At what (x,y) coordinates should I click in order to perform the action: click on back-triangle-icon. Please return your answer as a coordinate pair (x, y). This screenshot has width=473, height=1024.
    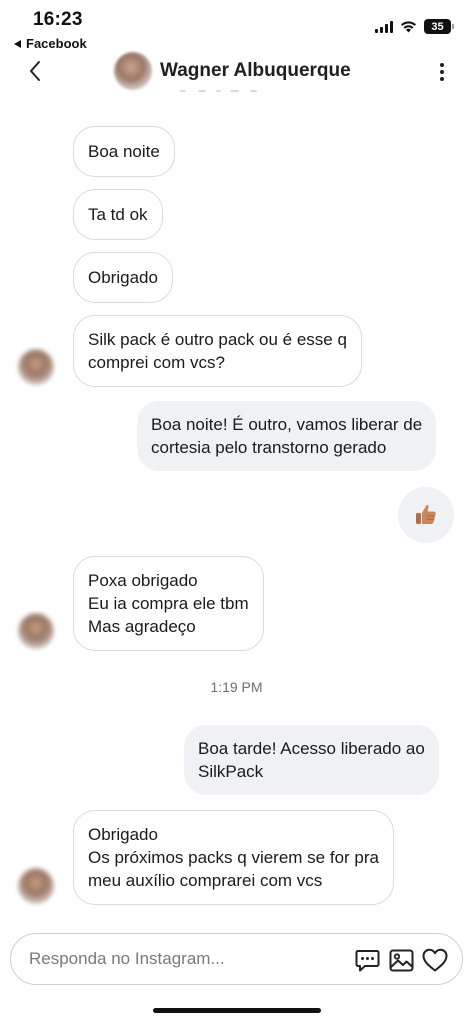
    Looking at the image, I should click on (17, 43).